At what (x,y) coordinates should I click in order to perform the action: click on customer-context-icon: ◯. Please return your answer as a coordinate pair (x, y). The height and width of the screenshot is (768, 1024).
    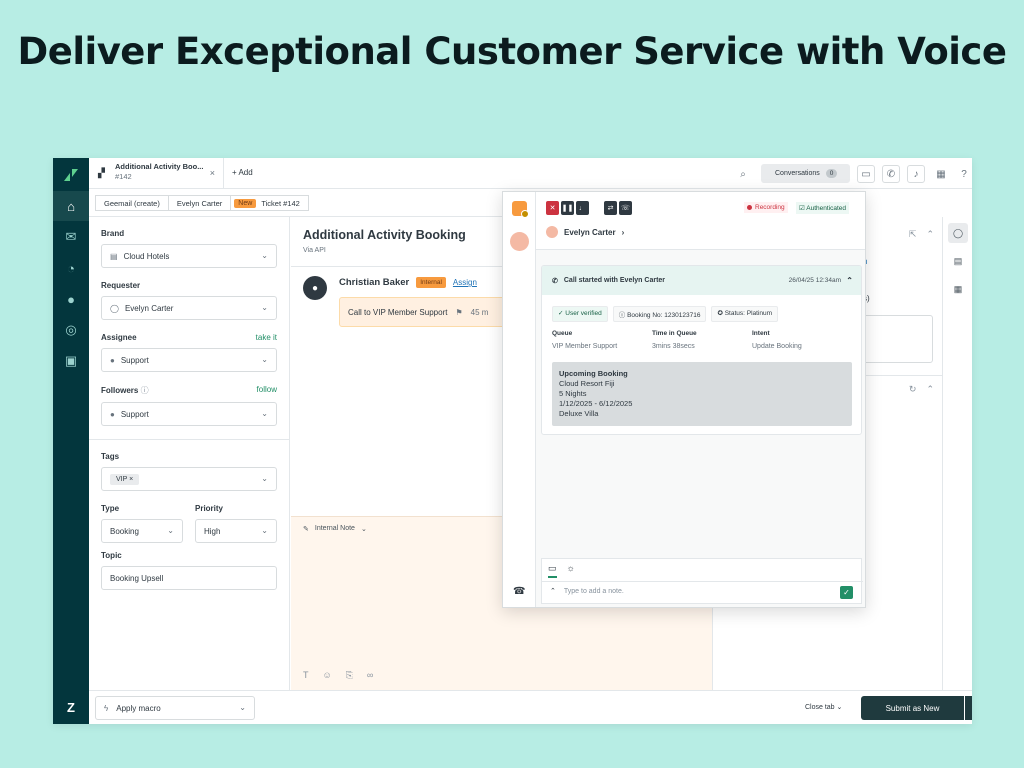
    Looking at the image, I should click on (958, 233).